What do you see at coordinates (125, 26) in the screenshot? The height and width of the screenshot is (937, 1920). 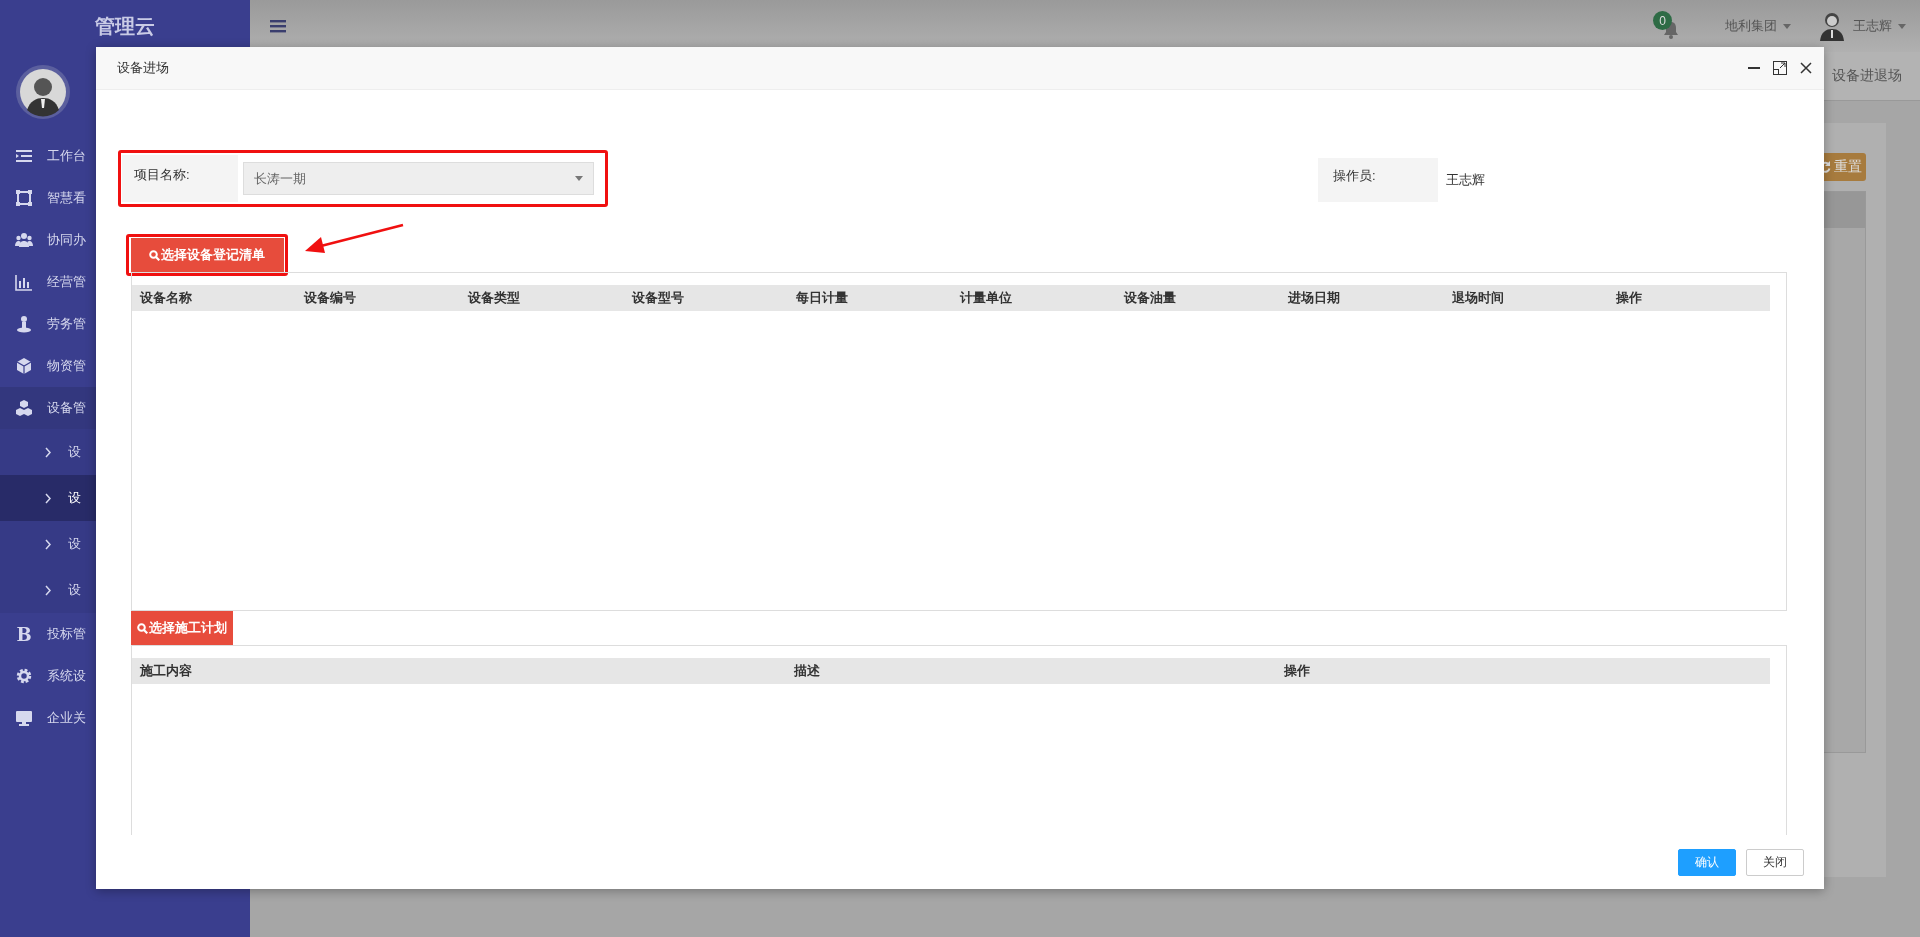 I see `app-logo-text: 管理云` at bounding box center [125, 26].